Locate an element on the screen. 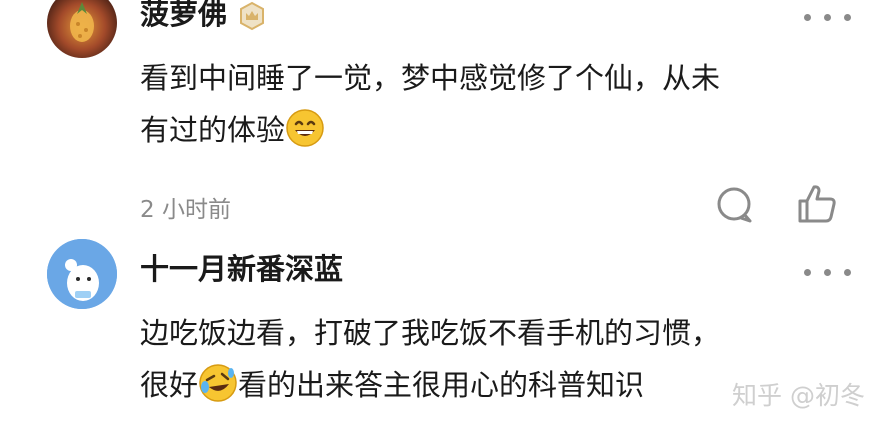 The width and height of the screenshot is (896, 433). comment-text-line-2-start: 很好 is located at coordinates (169, 385).